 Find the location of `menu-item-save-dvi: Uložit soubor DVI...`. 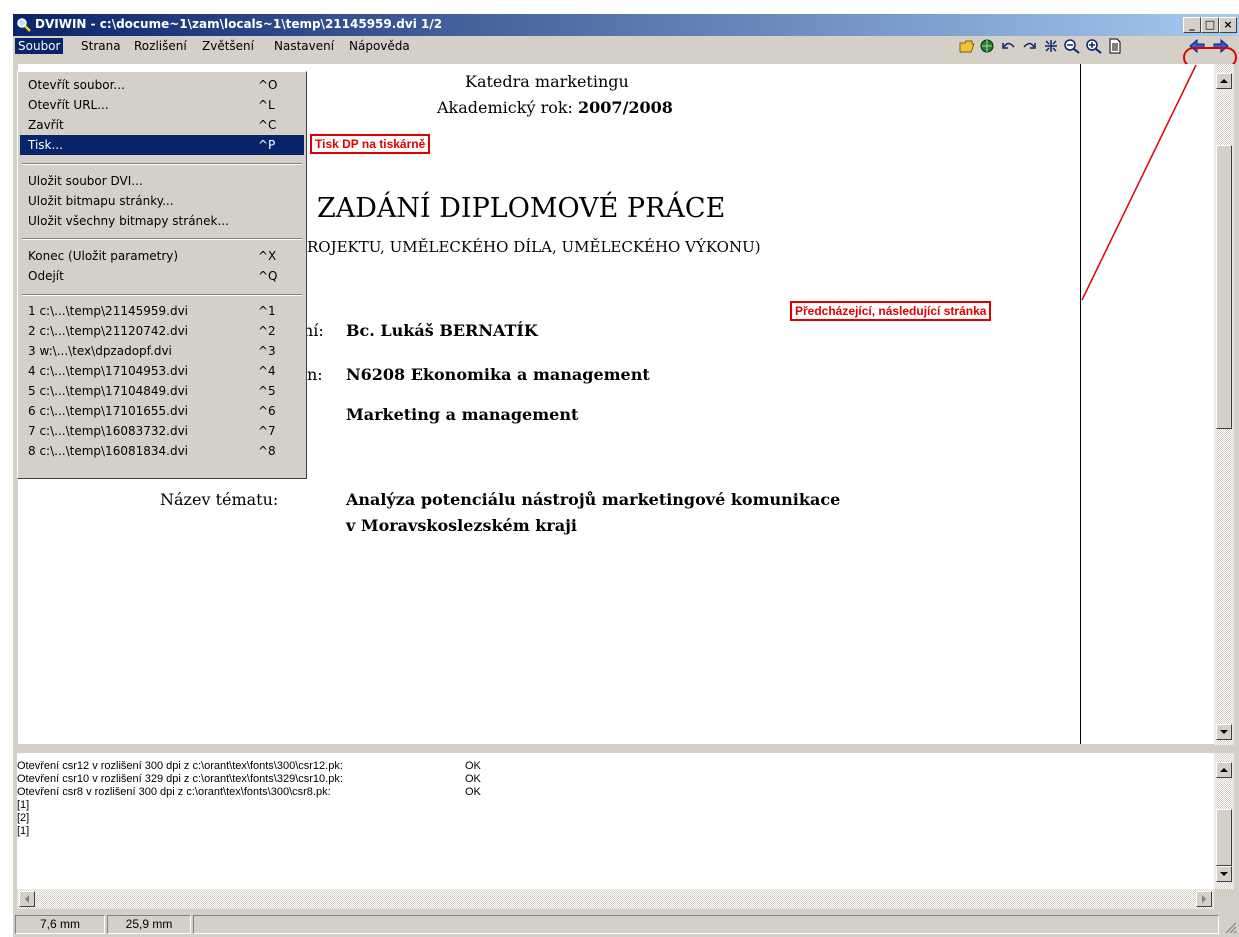

menu-item-save-dvi: Uložit soubor DVI... is located at coordinates (162, 181).